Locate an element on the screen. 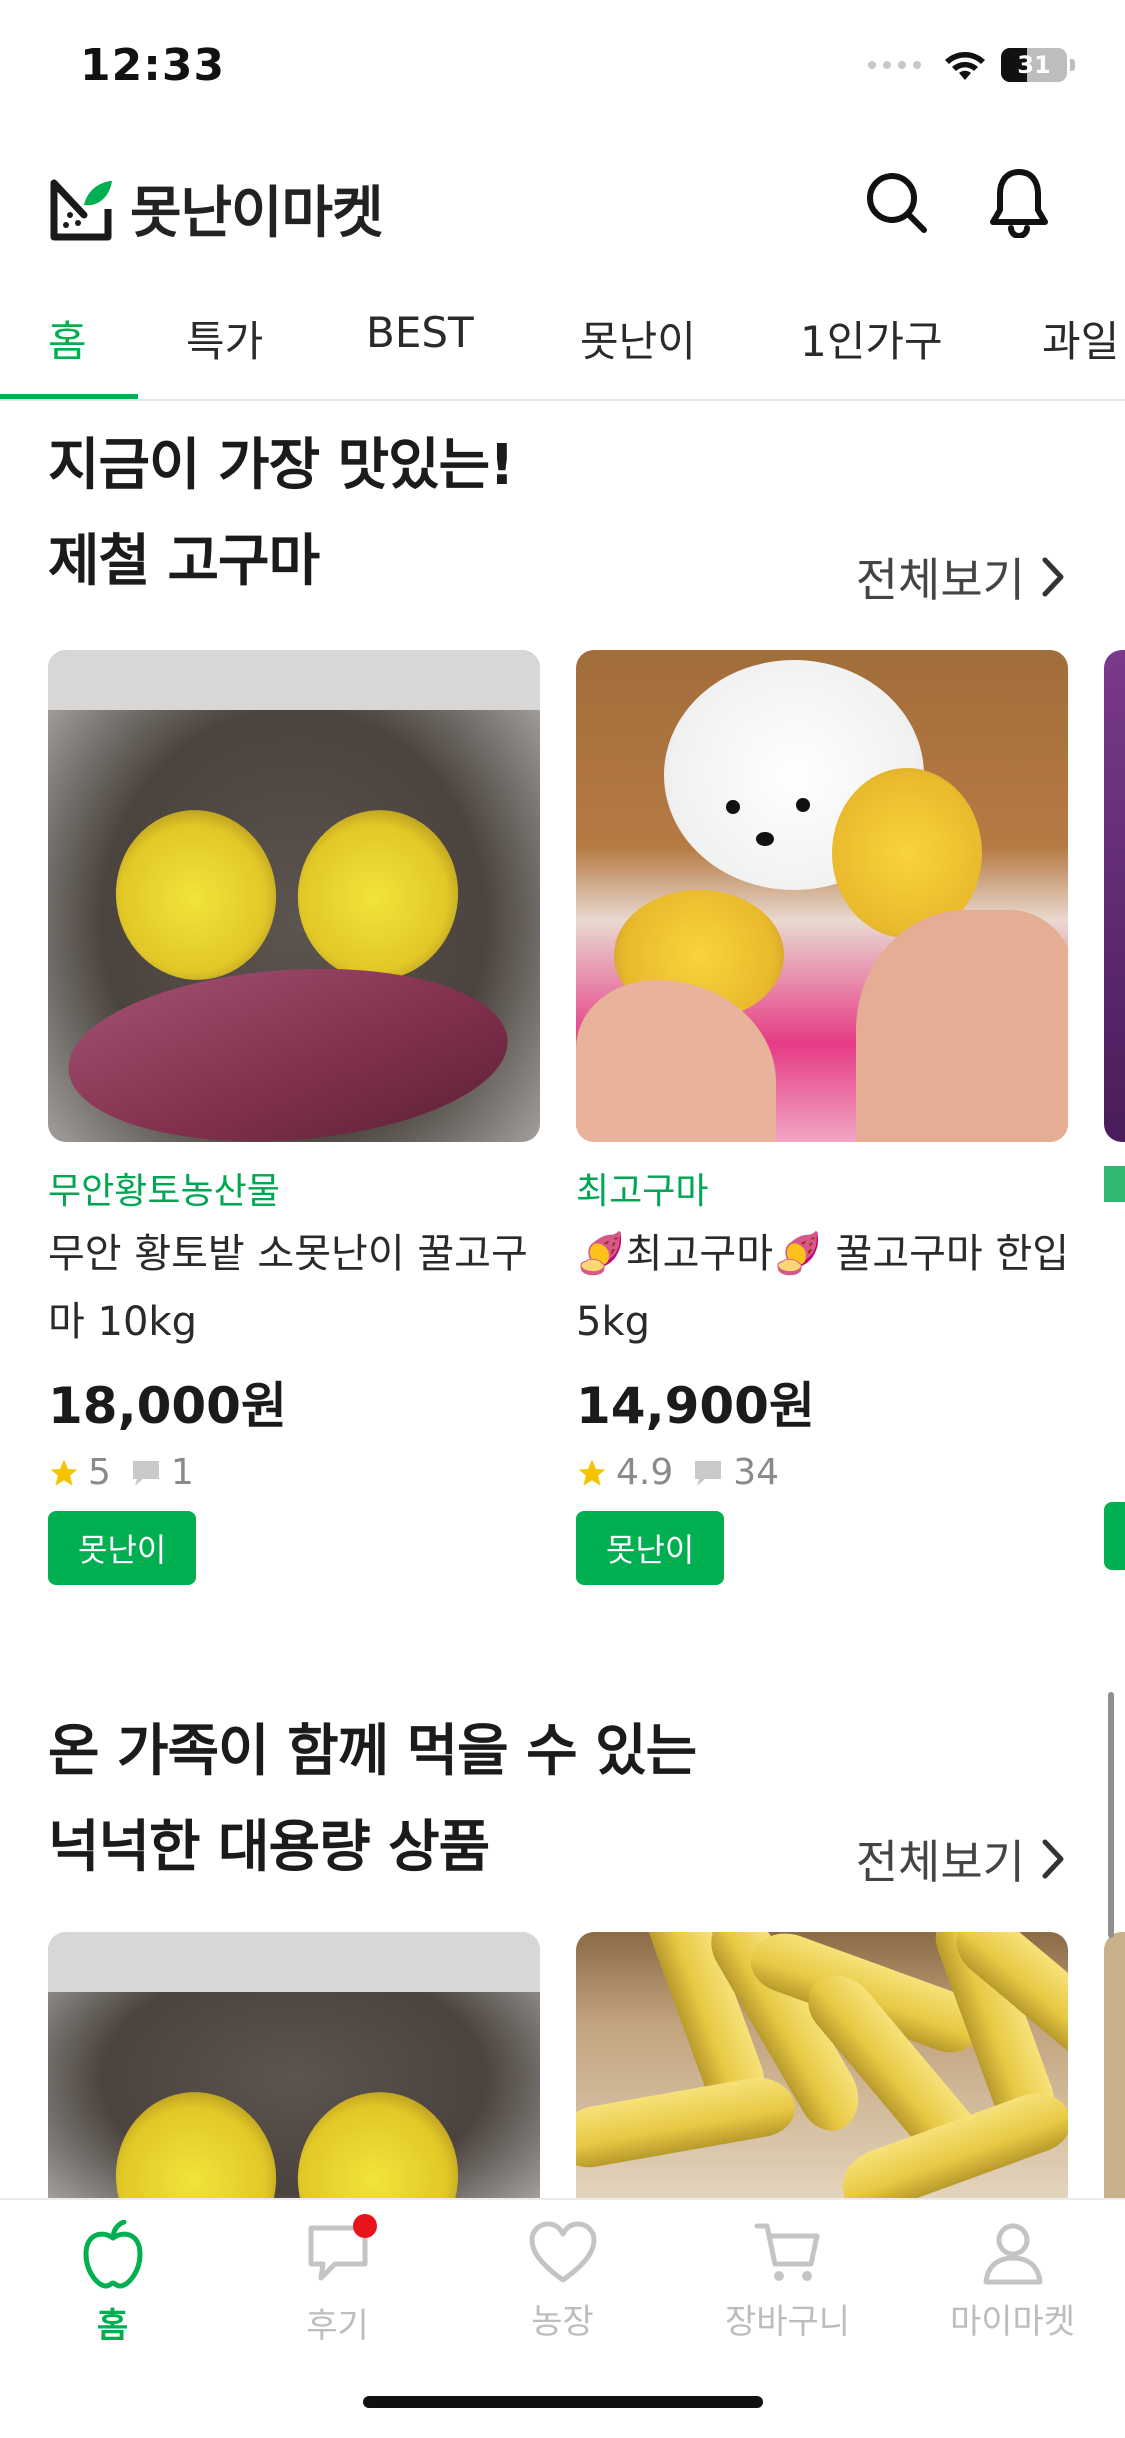 The image size is (1125, 2438). status-icons: 31 is located at coordinates (971, 65).